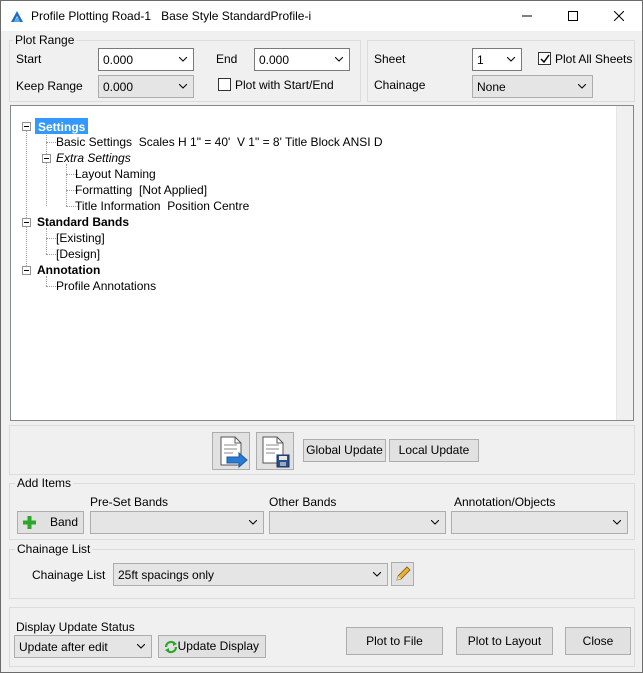 This screenshot has width=643, height=673. I want to click on plot-all-sheets-label: Plot All Sheets, so click(594, 59).